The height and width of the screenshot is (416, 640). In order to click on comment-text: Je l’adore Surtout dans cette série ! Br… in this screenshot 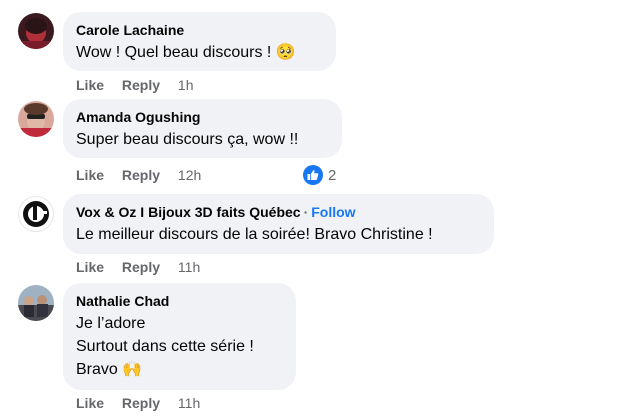, I will do `click(179, 346)`.